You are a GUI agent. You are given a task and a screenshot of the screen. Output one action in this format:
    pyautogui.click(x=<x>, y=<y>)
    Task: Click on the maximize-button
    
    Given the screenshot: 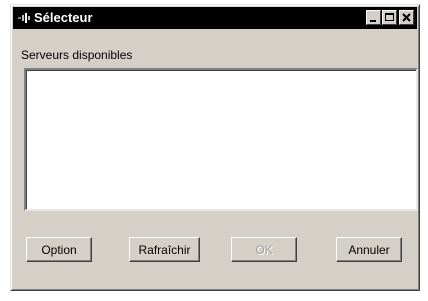 What is the action you would take?
    pyautogui.click(x=389, y=17)
    